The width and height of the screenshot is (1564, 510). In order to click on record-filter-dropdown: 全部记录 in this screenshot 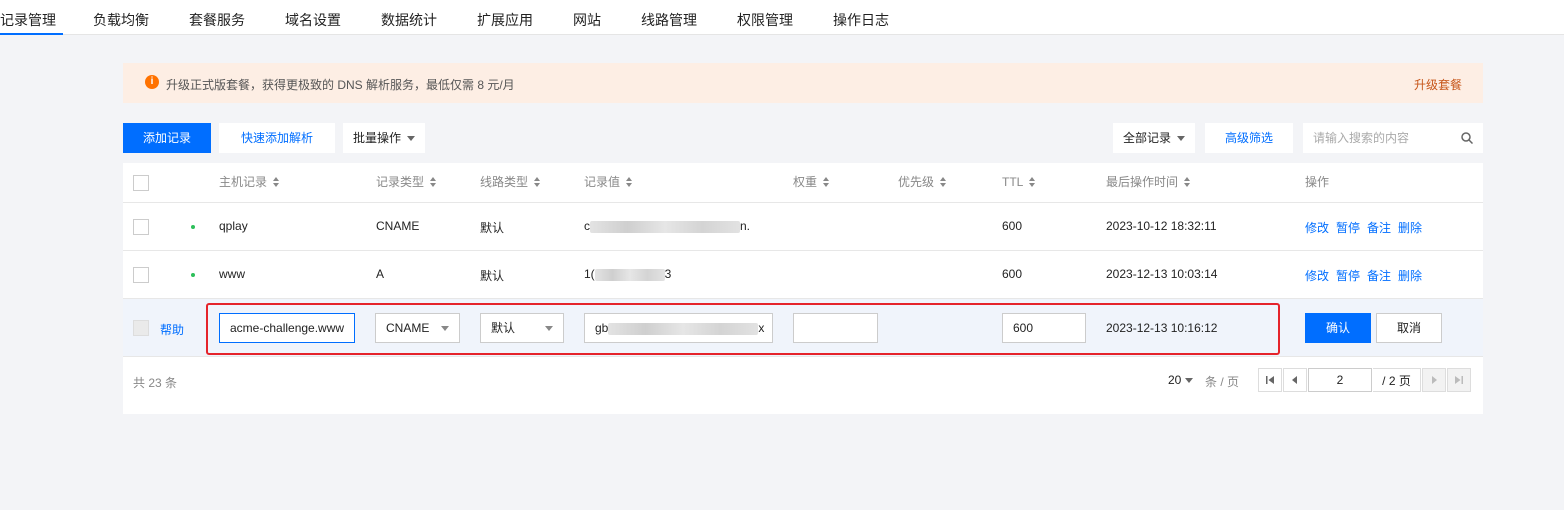, I will do `click(1154, 138)`.